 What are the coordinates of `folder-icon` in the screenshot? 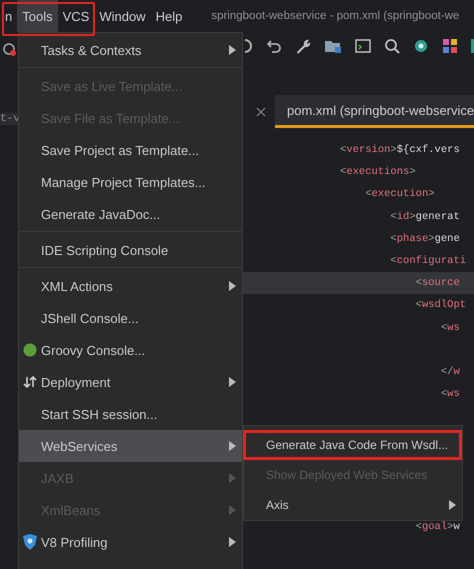 It's located at (333, 46).